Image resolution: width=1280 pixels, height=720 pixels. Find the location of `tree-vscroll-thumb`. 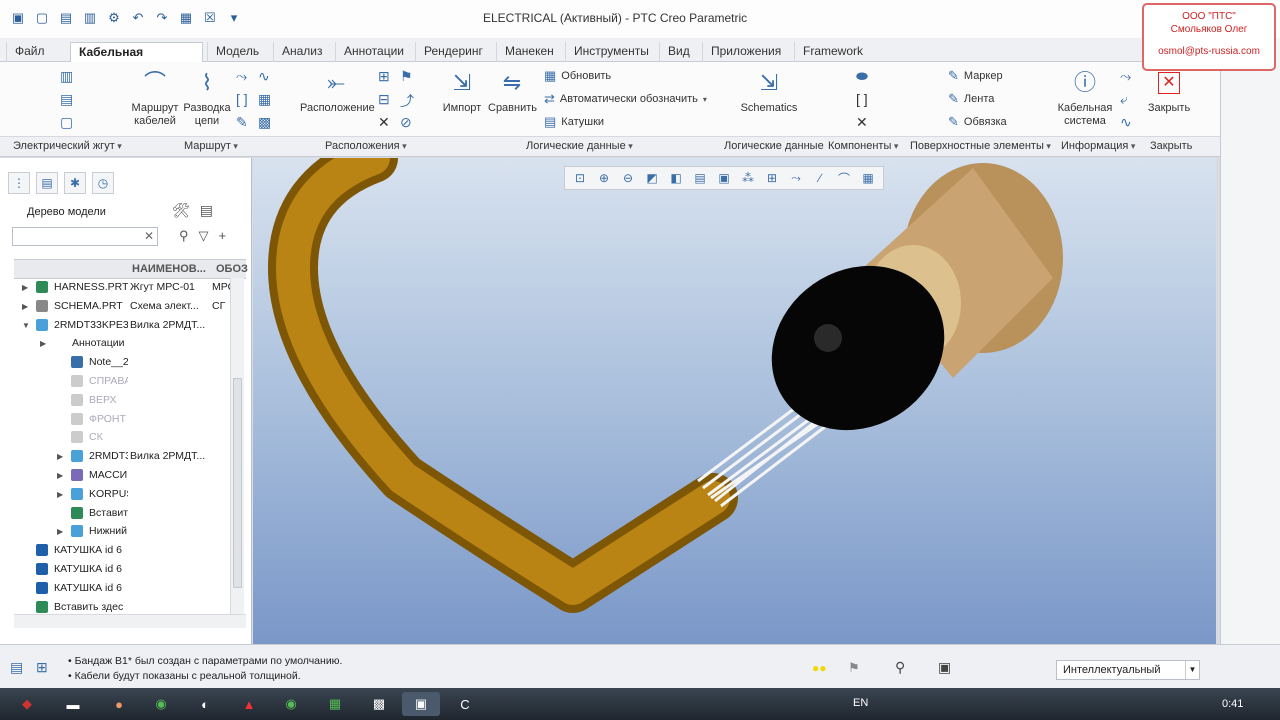

tree-vscroll-thumb is located at coordinates (237, 483).